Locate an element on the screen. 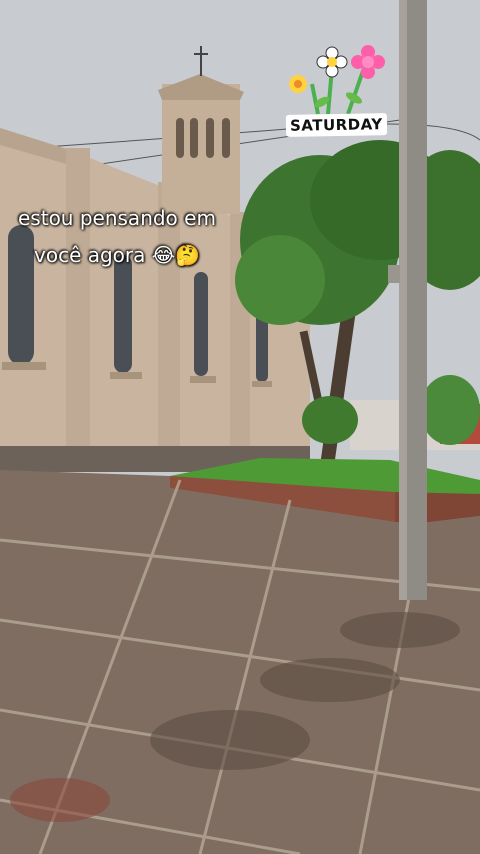 This screenshot has width=480, height=854. caption-line-2: você agora 😂🤔 is located at coordinates (117, 255).